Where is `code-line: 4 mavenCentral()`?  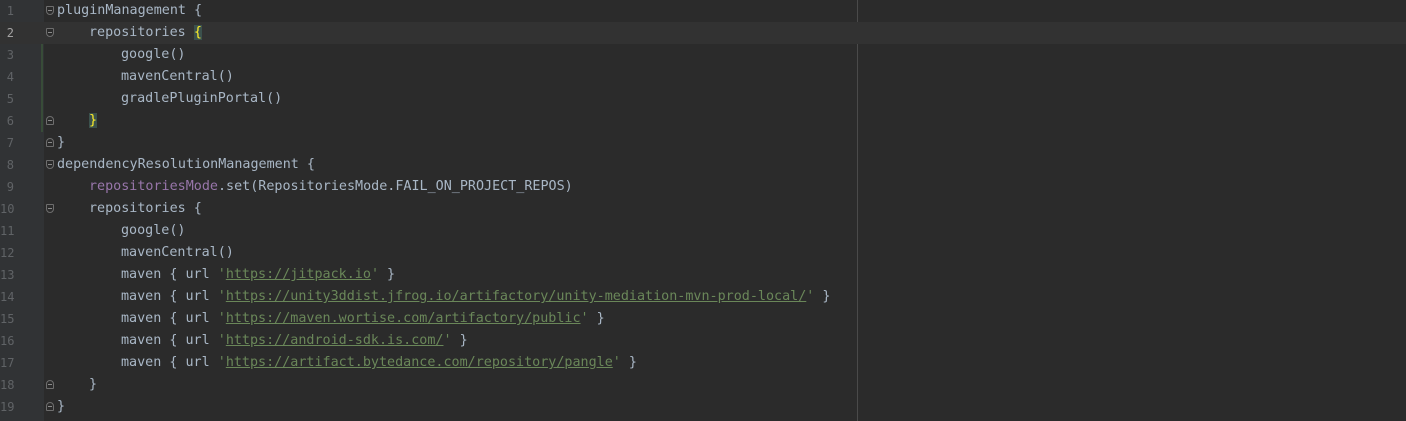 code-line: 4 mavenCentral() is located at coordinates (703, 77).